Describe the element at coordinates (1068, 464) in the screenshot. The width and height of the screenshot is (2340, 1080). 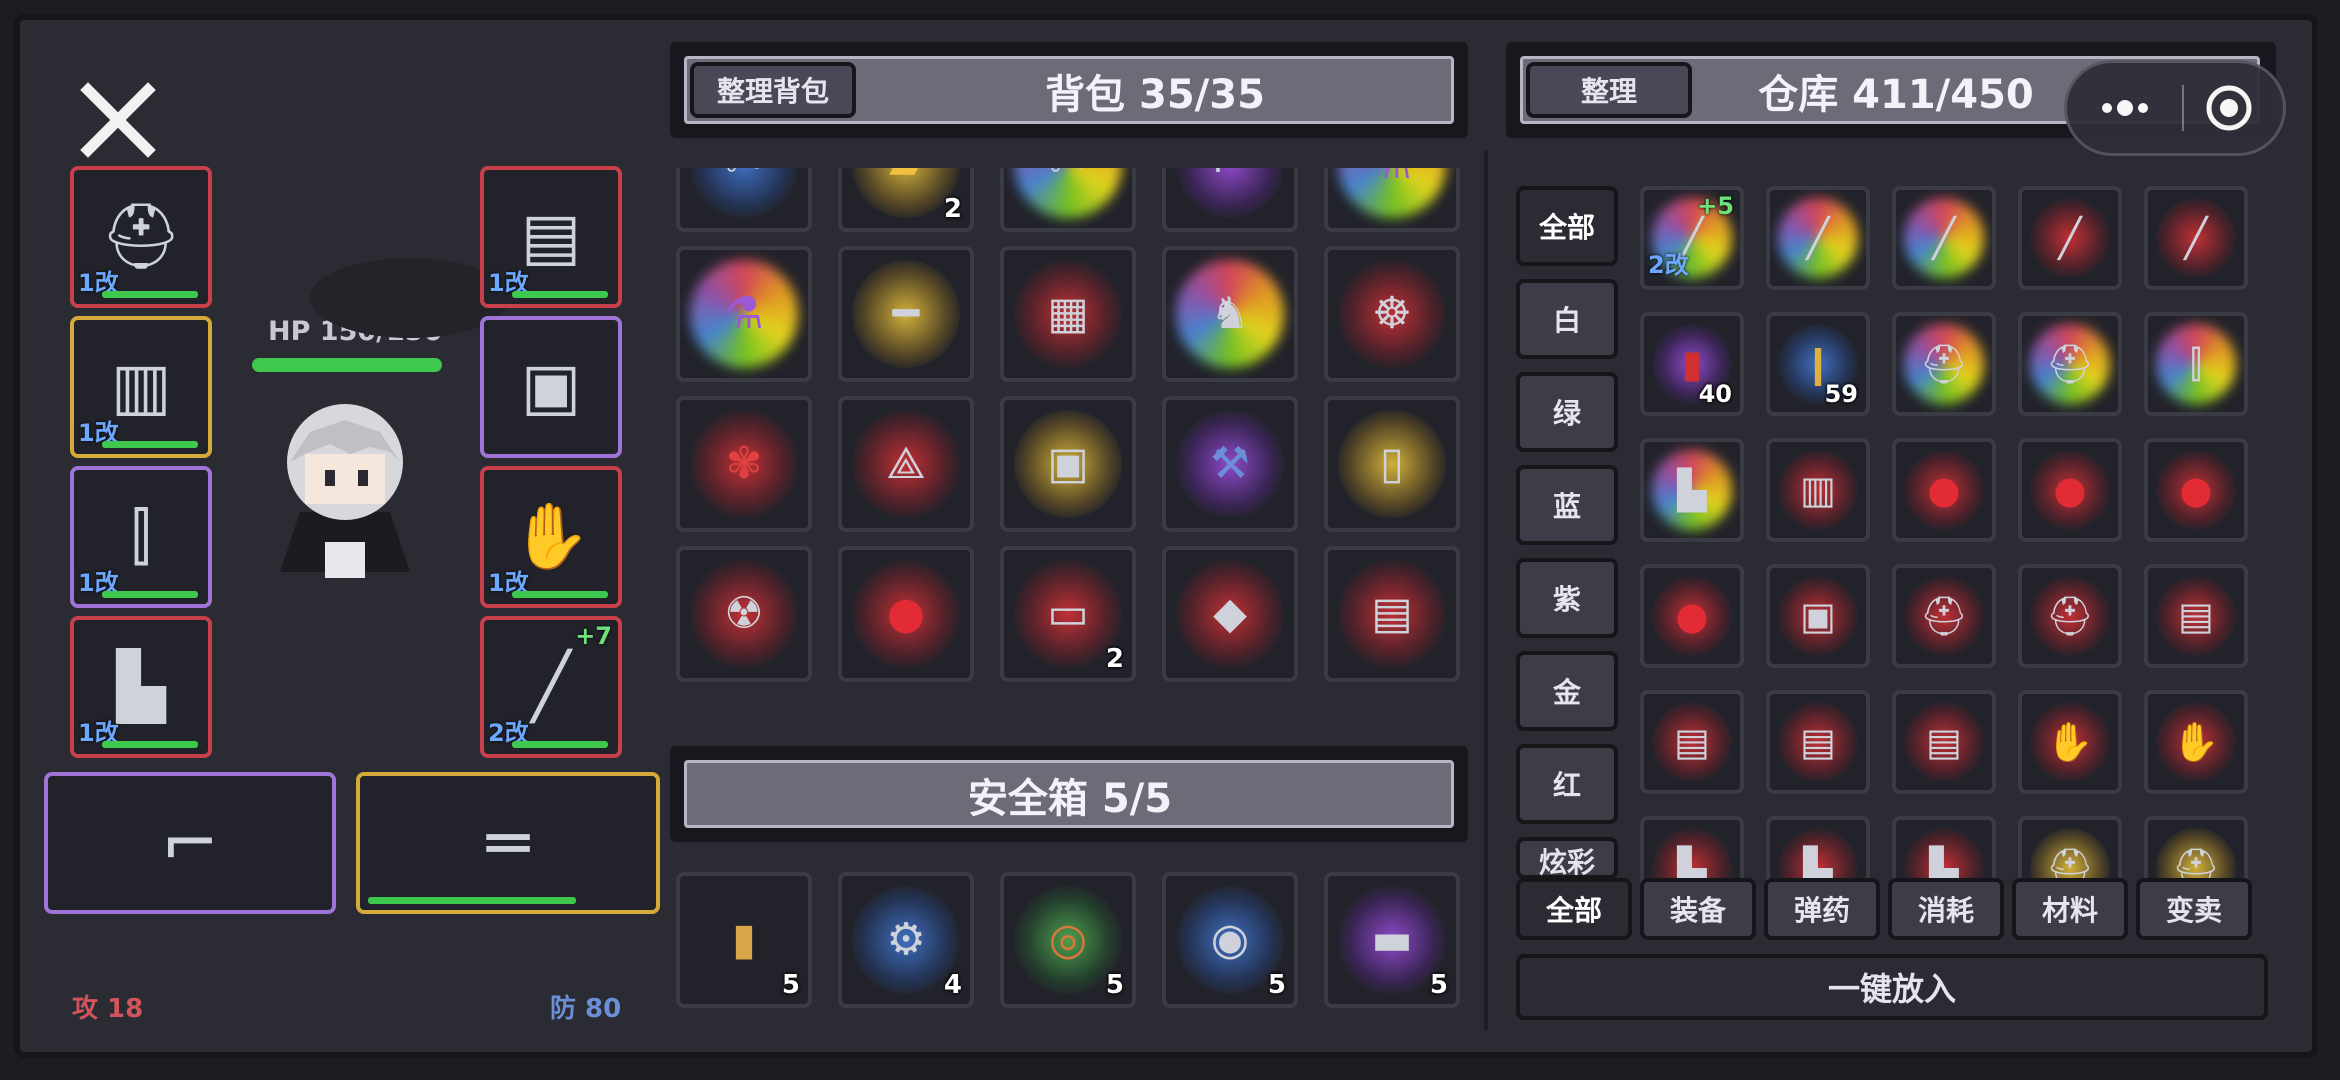
I see `backpack-slot: ▣` at that location.